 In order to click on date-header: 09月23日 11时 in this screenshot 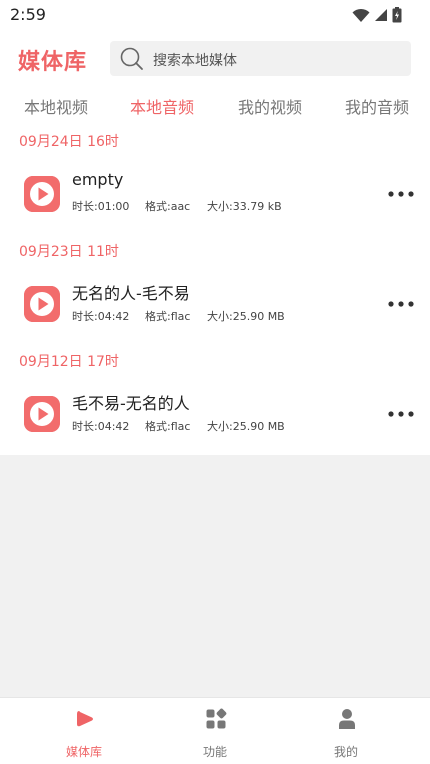, I will do `click(69, 252)`.